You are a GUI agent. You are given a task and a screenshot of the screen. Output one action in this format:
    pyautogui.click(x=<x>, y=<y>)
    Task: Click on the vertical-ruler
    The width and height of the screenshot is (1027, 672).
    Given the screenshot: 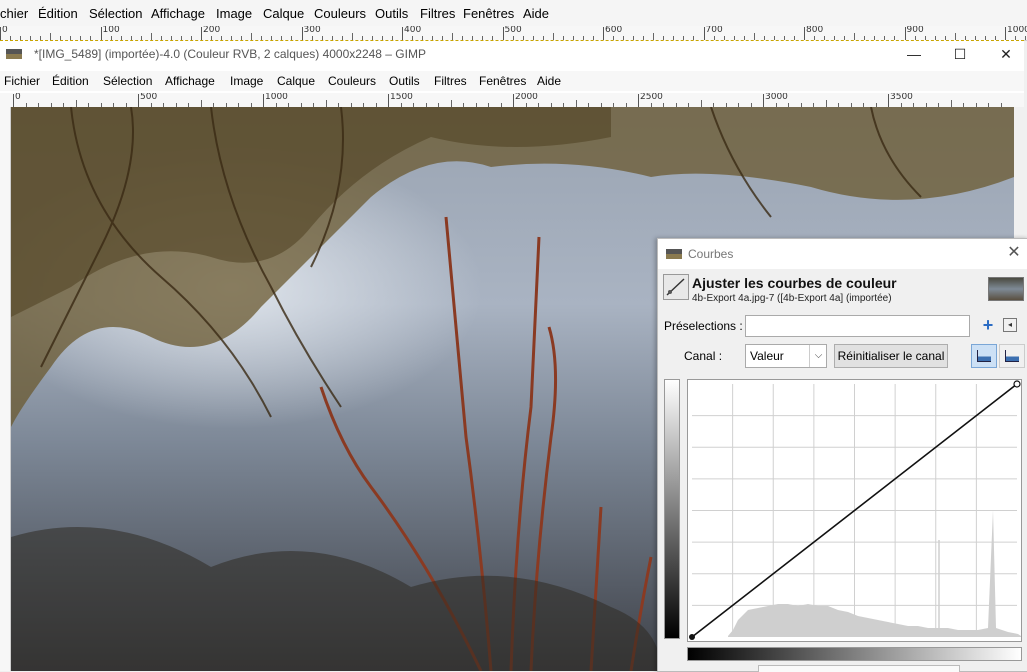 What is the action you would take?
    pyautogui.click(x=5, y=389)
    